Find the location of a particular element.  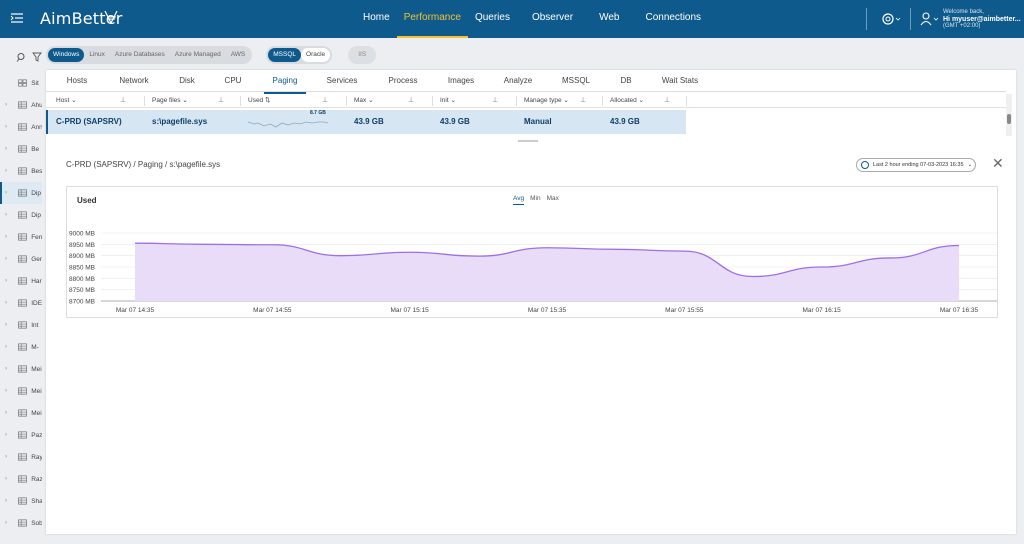

tab-network: Network is located at coordinates (134, 81).